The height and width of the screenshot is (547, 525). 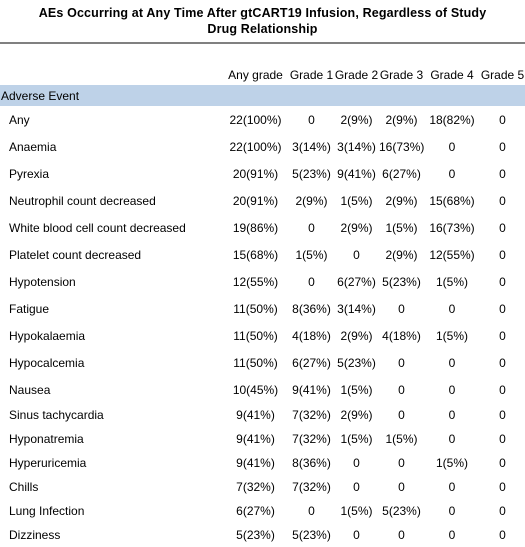 I want to click on cell-any-grade: 10(45%), so click(x=255, y=389).